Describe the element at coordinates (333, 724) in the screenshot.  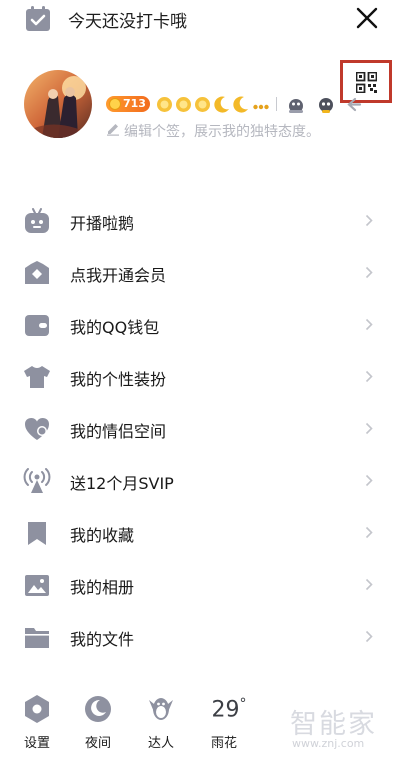
I see `watermark-text: 智能家` at that location.